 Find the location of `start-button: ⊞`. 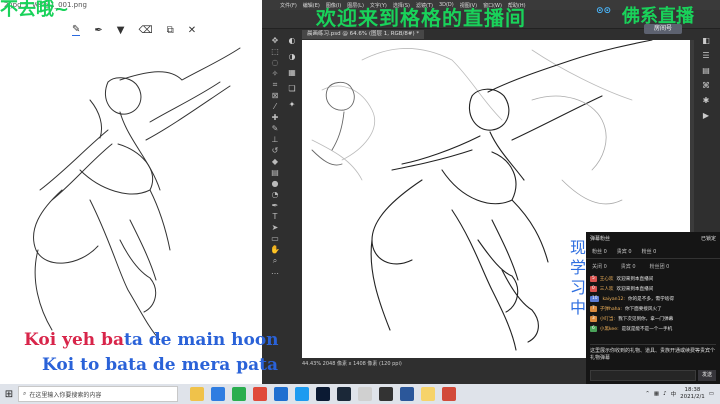

start-button: ⊞ is located at coordinates (9, 394).